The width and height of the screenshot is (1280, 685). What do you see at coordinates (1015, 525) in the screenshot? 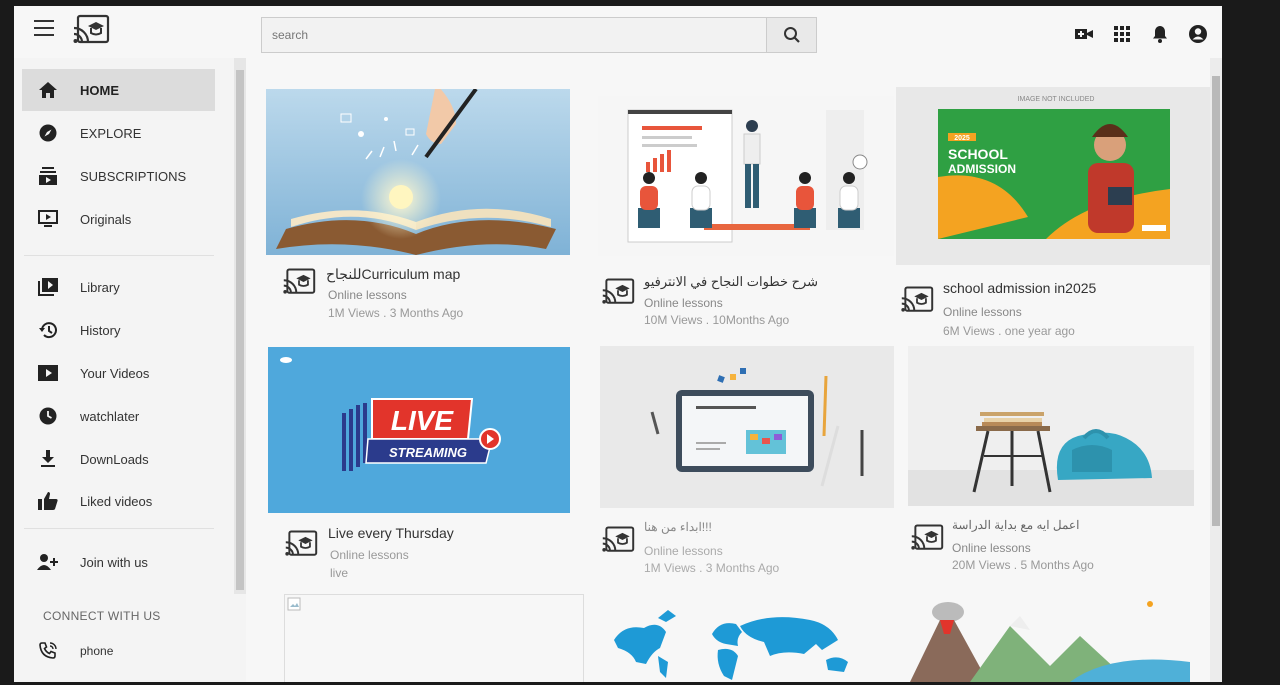
I see `video-title: اعمل ايه مع بداية الدراسة` at bounding box center [1015, 525].